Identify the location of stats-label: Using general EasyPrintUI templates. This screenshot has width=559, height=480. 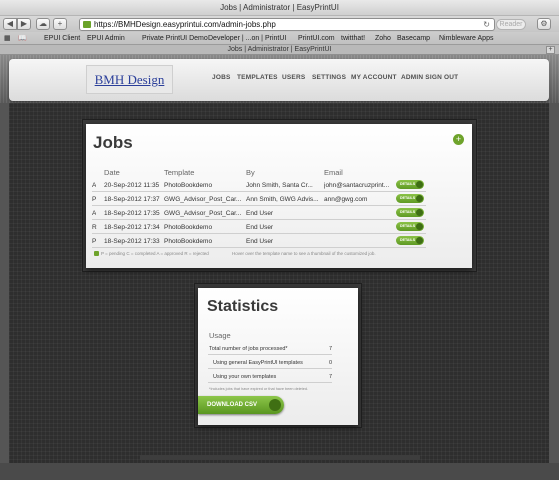
(258, 363).